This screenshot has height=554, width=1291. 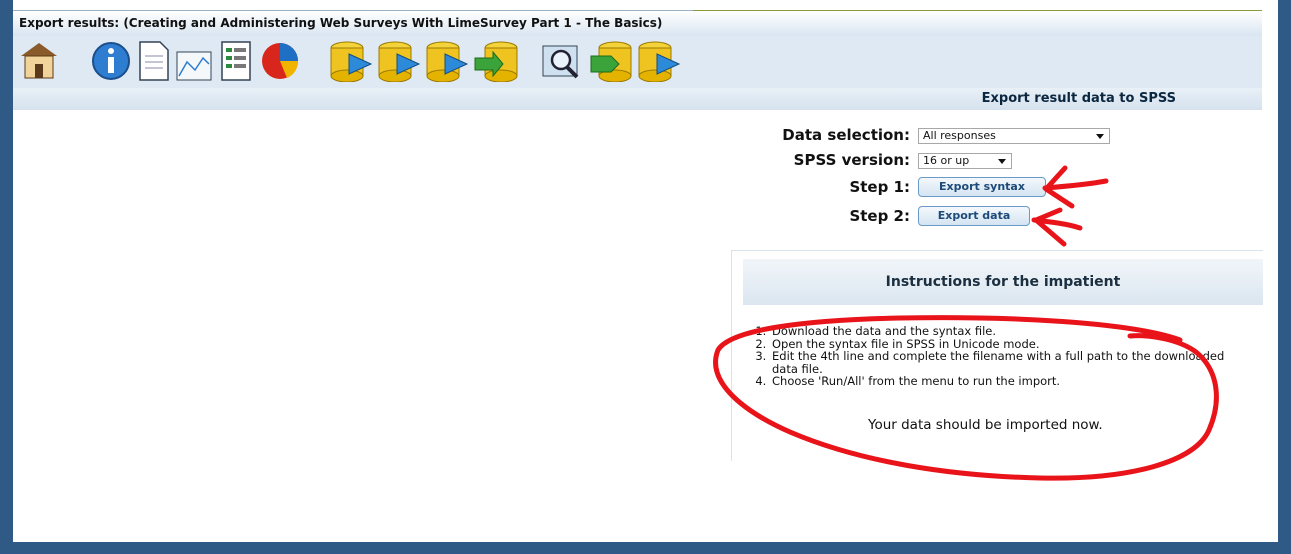 What do you see at coordinates (154, 61) in the screenshot?
I see `document-icon` at bounding box center [154, 61].